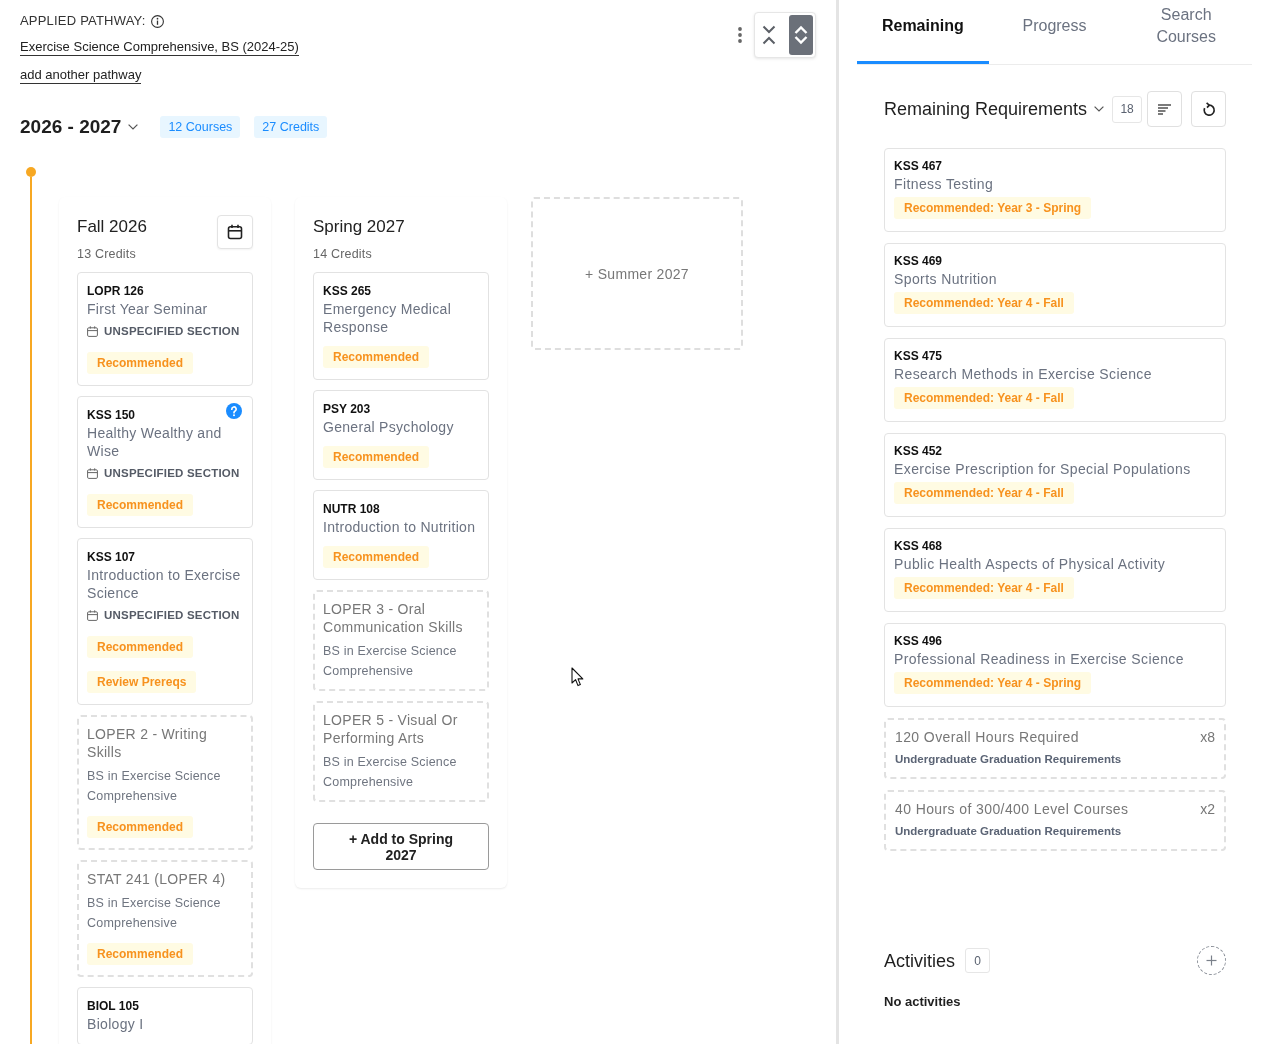 This screenshot has width=1262, height=1044. Describe the element at coordinates (388, 318) in the screenshot. I see `course-title: Emergency Medical Response` at that location.